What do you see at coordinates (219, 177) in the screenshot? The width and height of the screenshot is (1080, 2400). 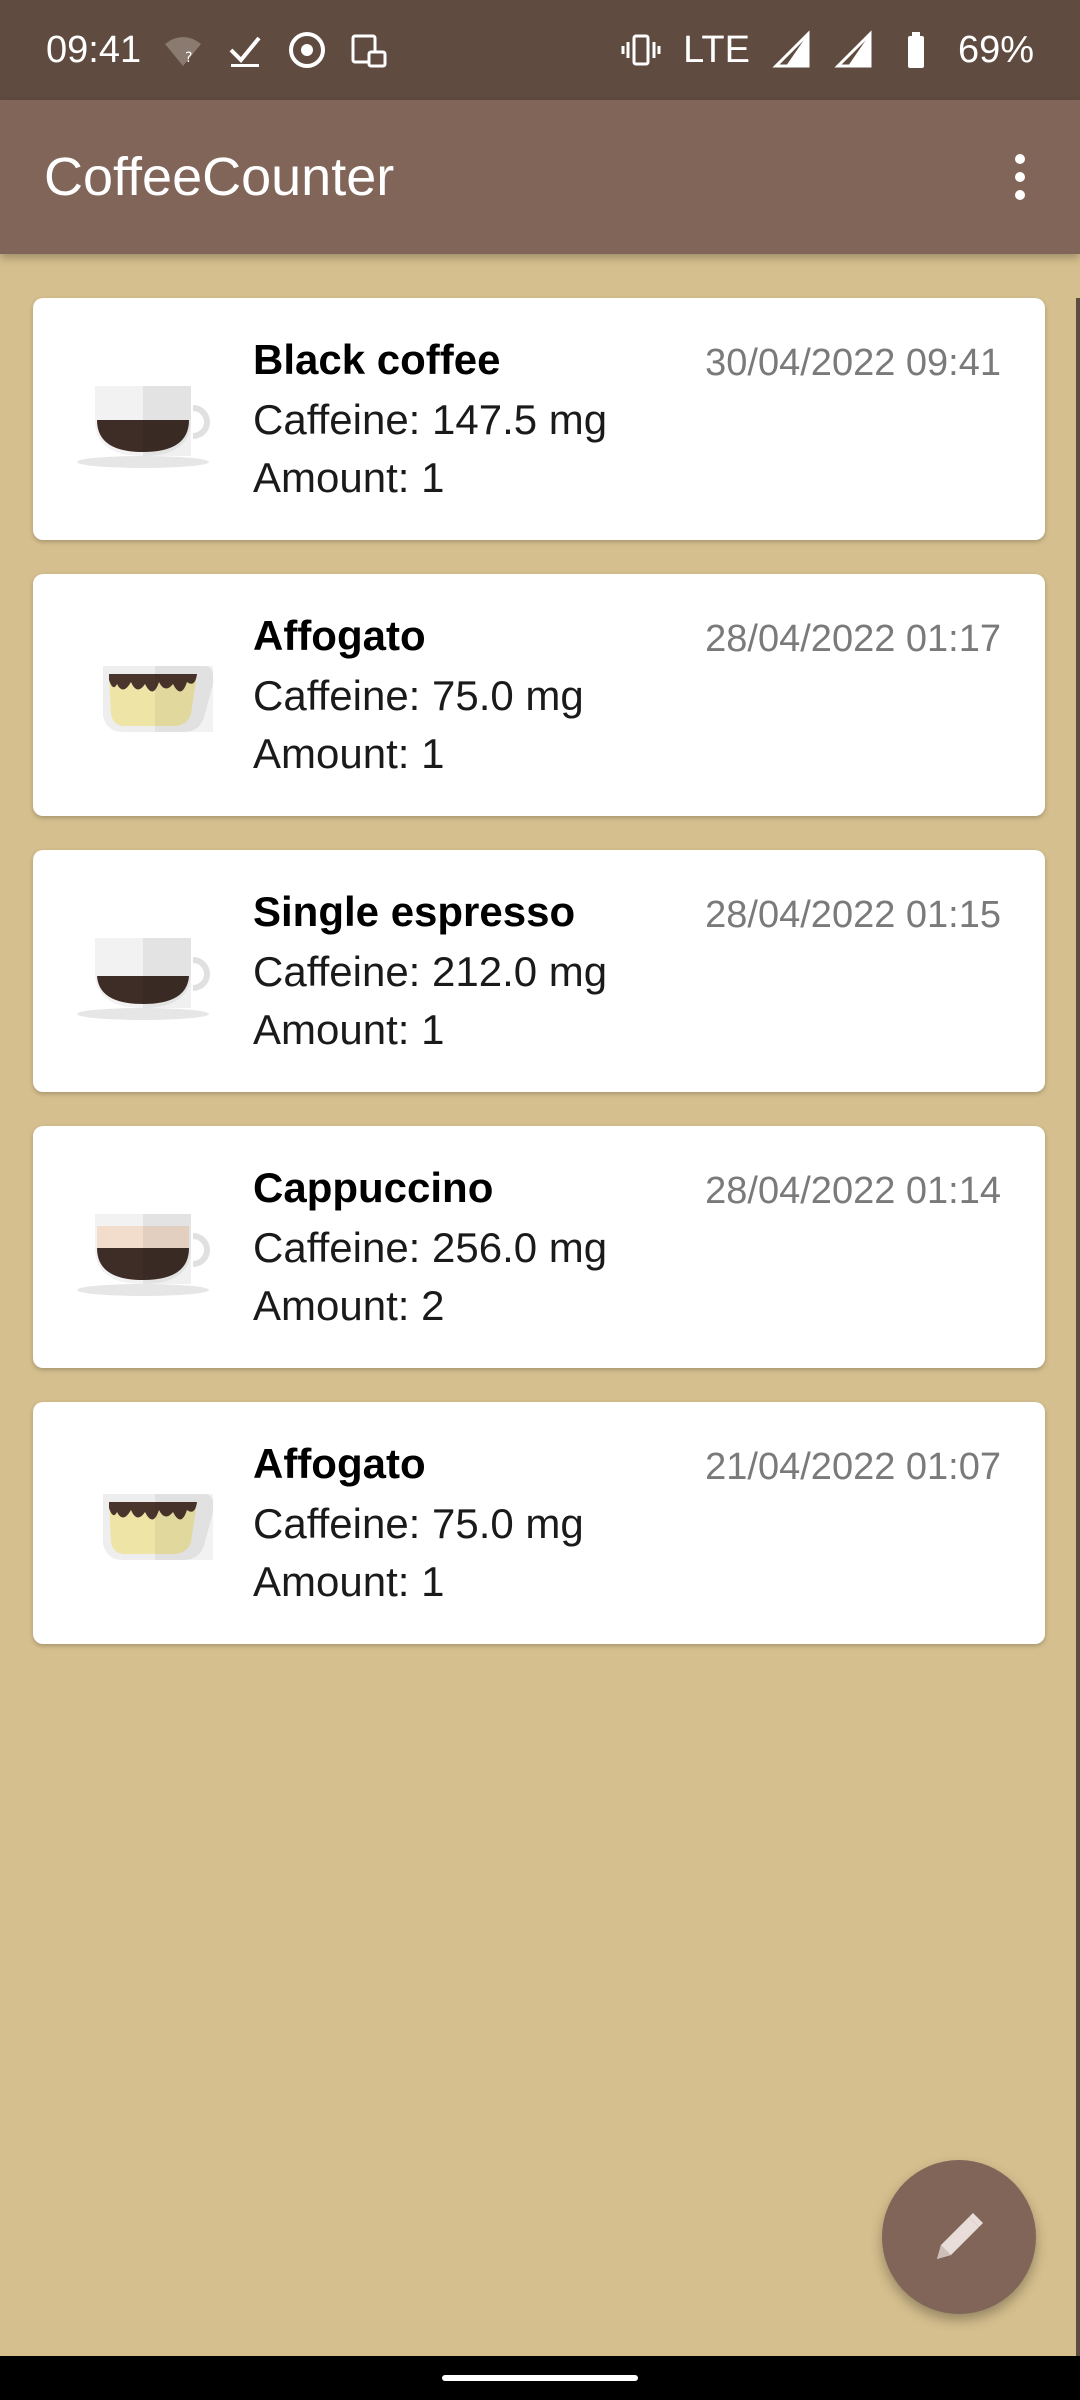 I see `app-title: CoffeeCounter` at bounding box center [219, 177].